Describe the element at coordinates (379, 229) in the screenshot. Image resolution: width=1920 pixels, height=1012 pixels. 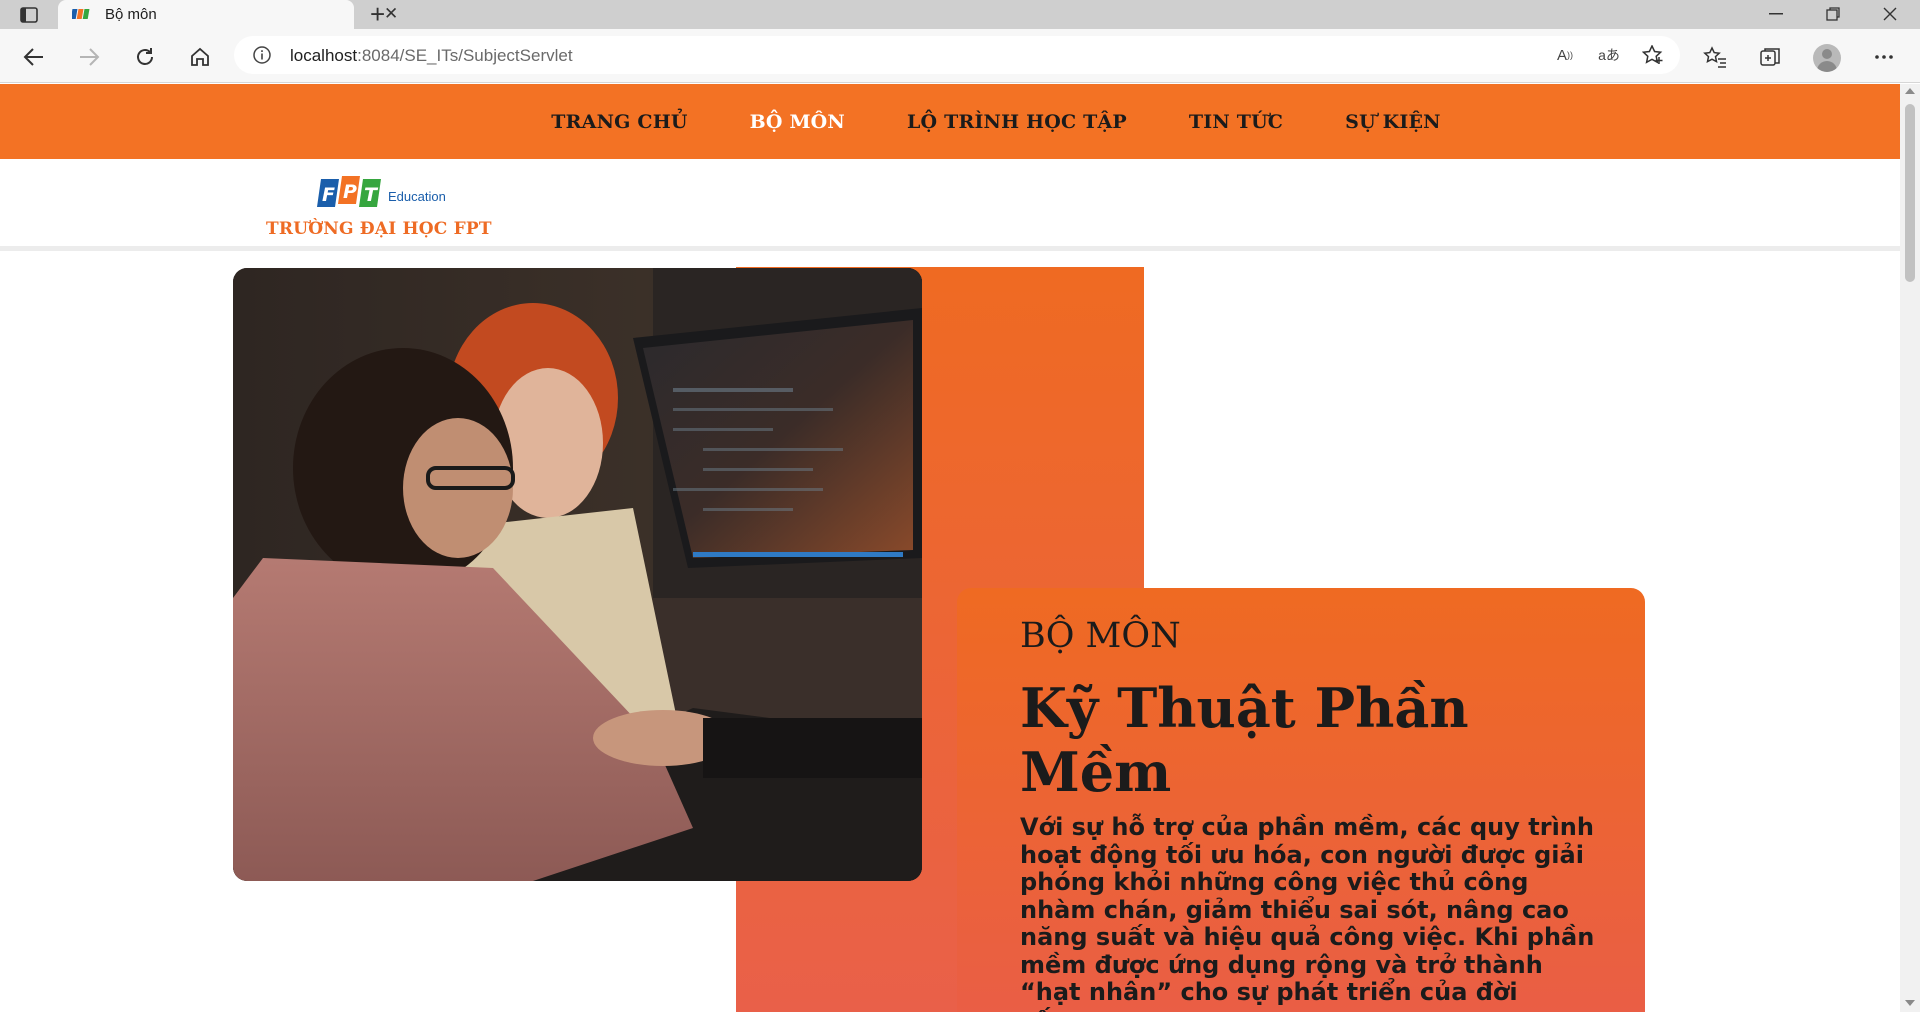
I see `school-name: TRƯỜNG ĐẠI HỌC FPT` at that location.